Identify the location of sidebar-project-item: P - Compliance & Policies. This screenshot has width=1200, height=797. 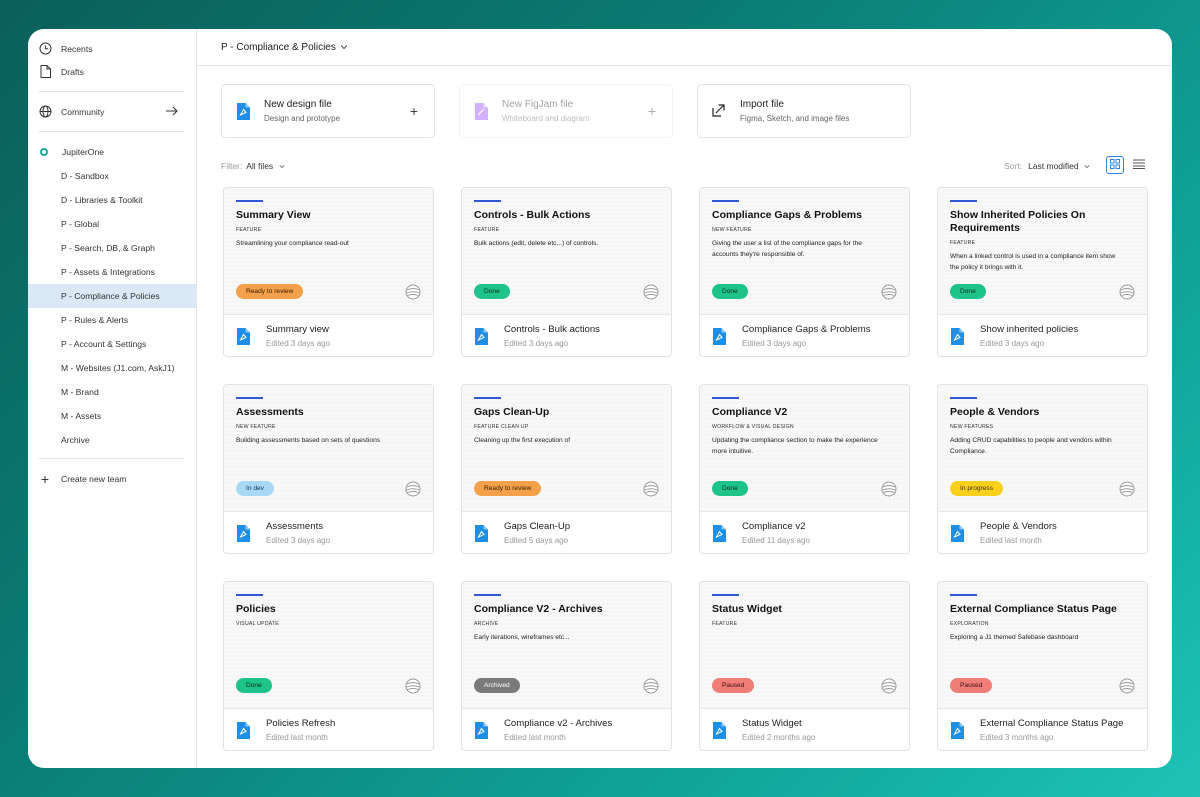
(112, 296).